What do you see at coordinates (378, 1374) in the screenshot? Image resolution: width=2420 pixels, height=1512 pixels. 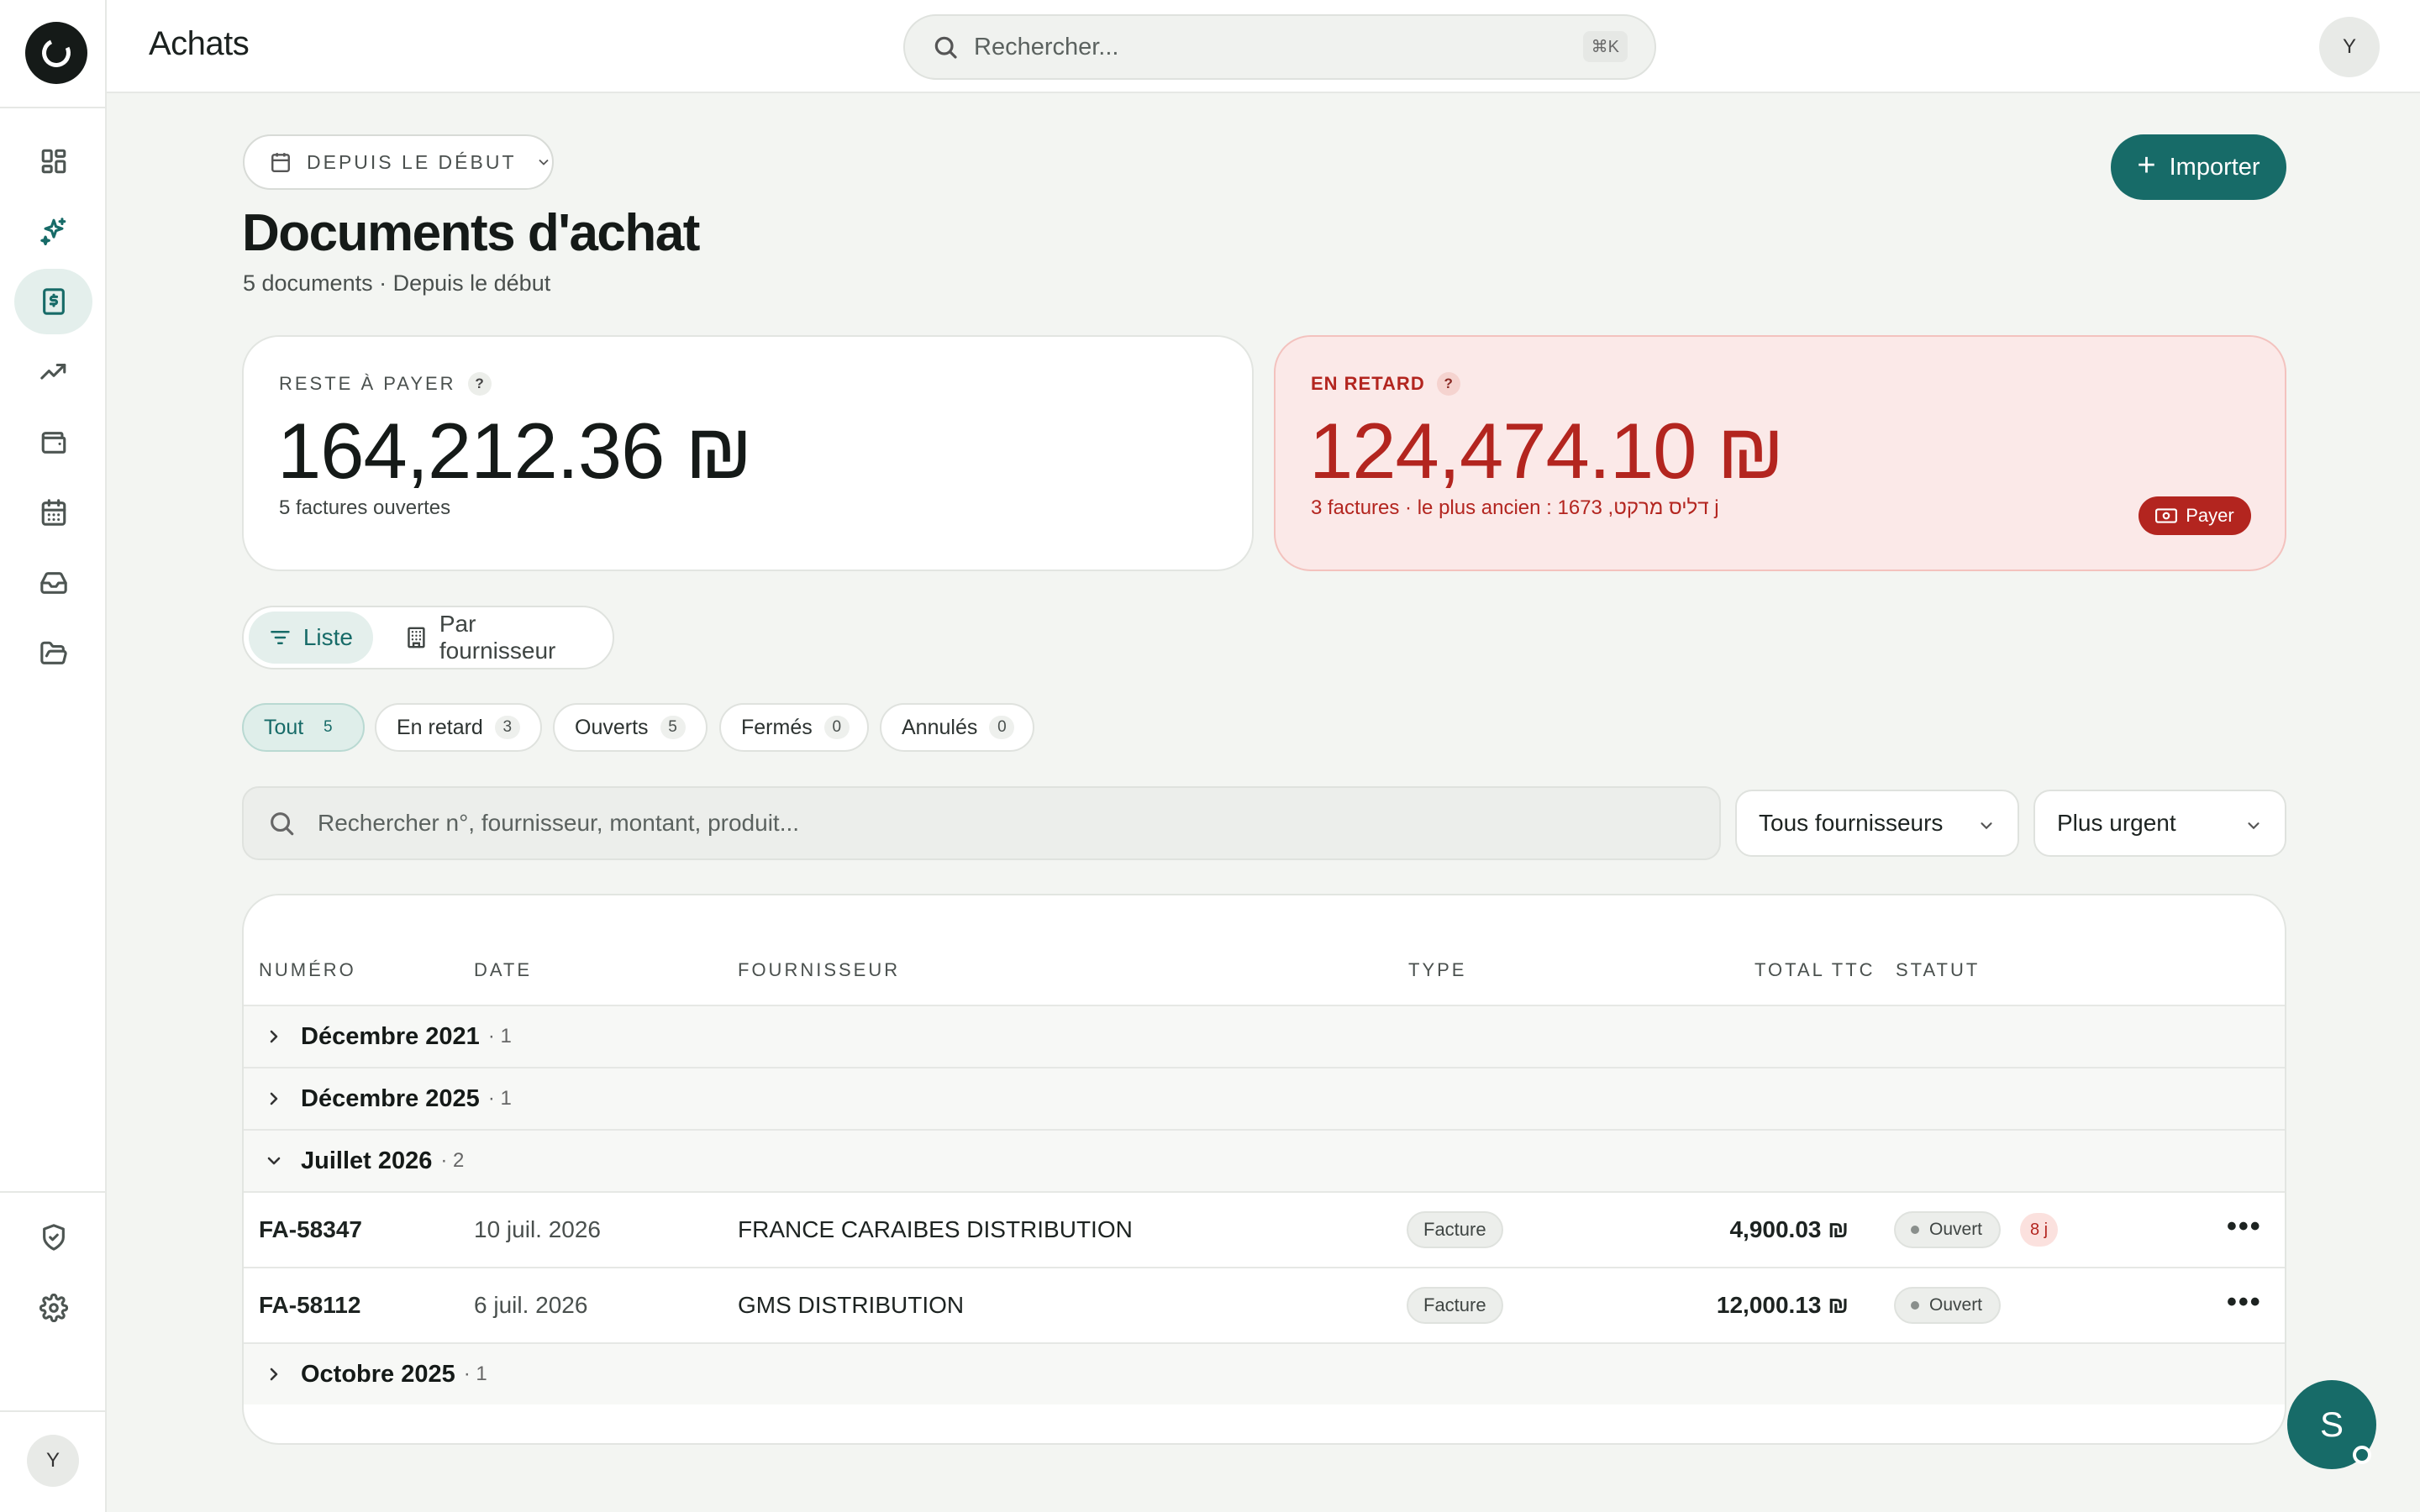 I see `group-label: Octobre 2025` at bounding box center [378, 1374].